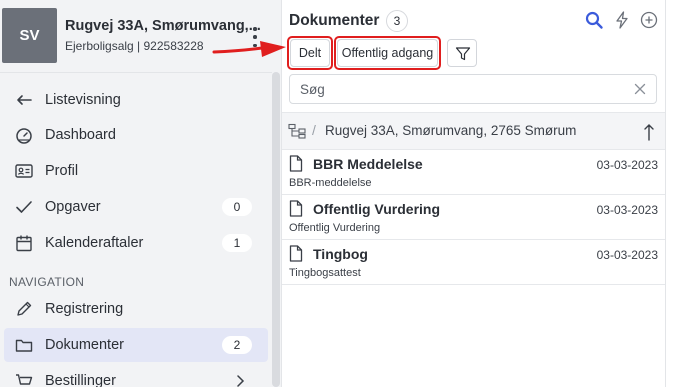 This screenshot has width=676, height=387. What do you see at coordinates (649, 132) in the screenshot?
I see `arrow-up-icon` at bounding box center [649, 132].